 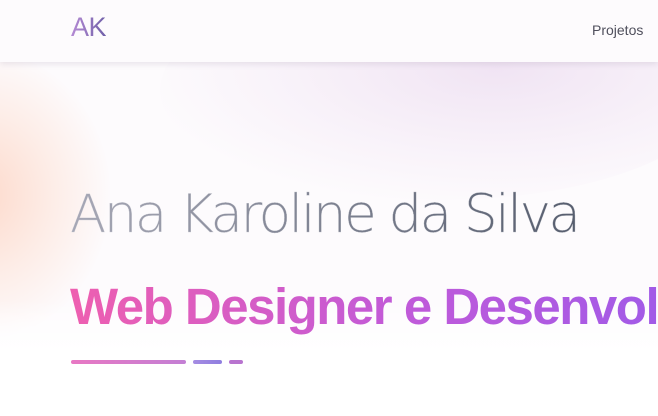 What do you see at coordinates (128, 362) in the screenshot?
I see `divider-bar-long` at bounding box center [128, 362].